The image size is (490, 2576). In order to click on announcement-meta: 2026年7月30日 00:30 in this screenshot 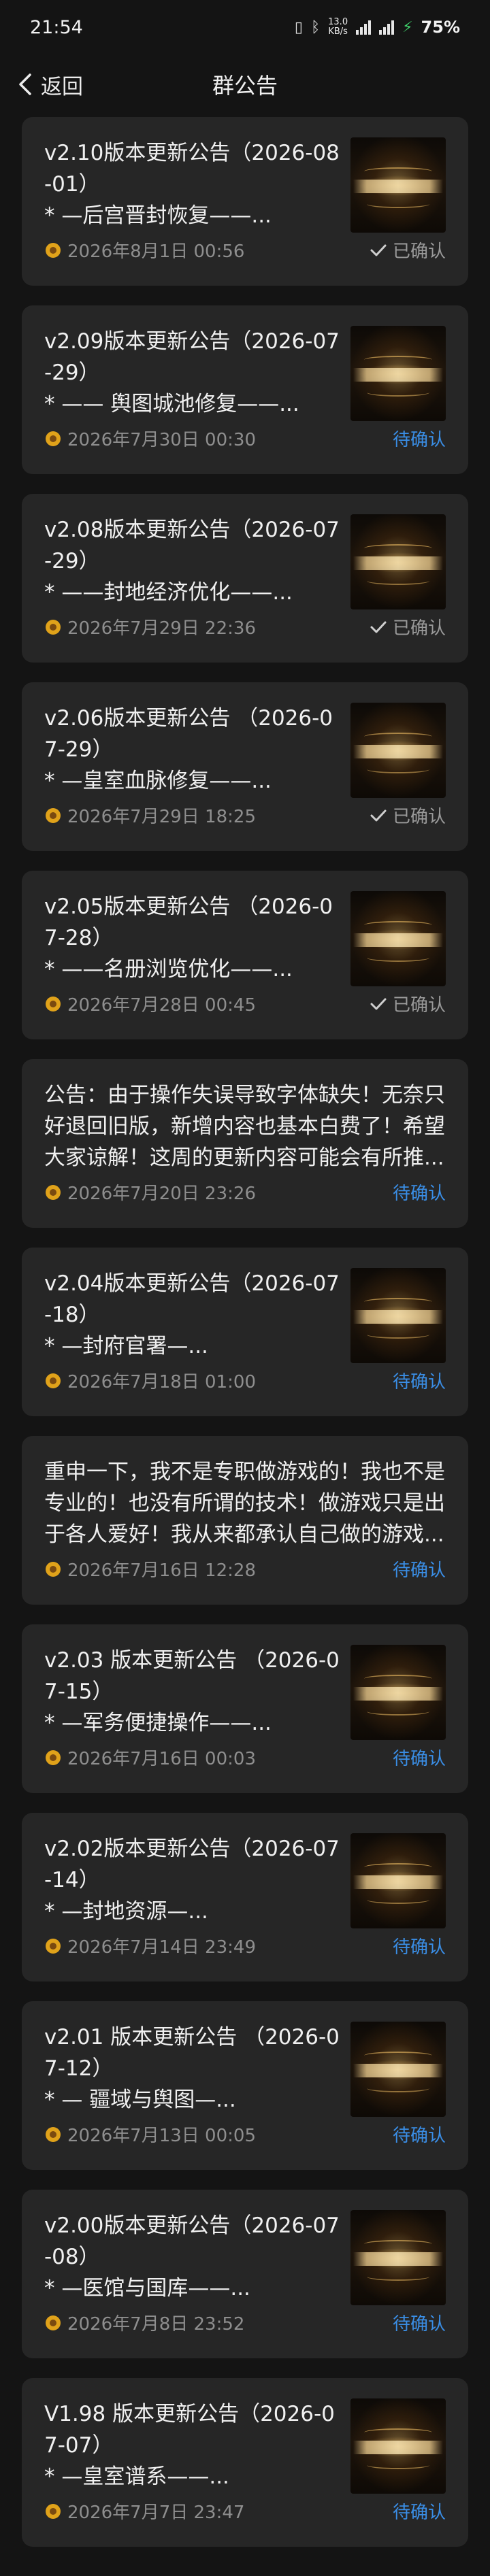, I will do `click(150, 438)`.